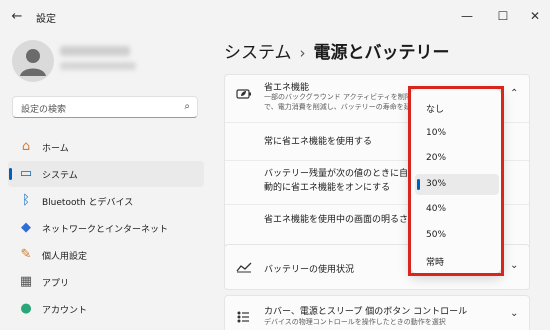 The height and width of the screenshot is (330, 550). I want to click on sidebar-item: ⌂ ホーム, so click(106, 147).